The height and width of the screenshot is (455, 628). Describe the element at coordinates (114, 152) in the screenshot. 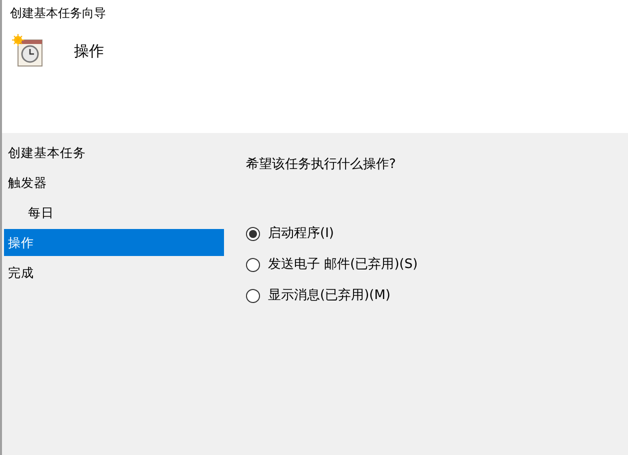

I see `wizard-step: 创建基本任务` at that location.